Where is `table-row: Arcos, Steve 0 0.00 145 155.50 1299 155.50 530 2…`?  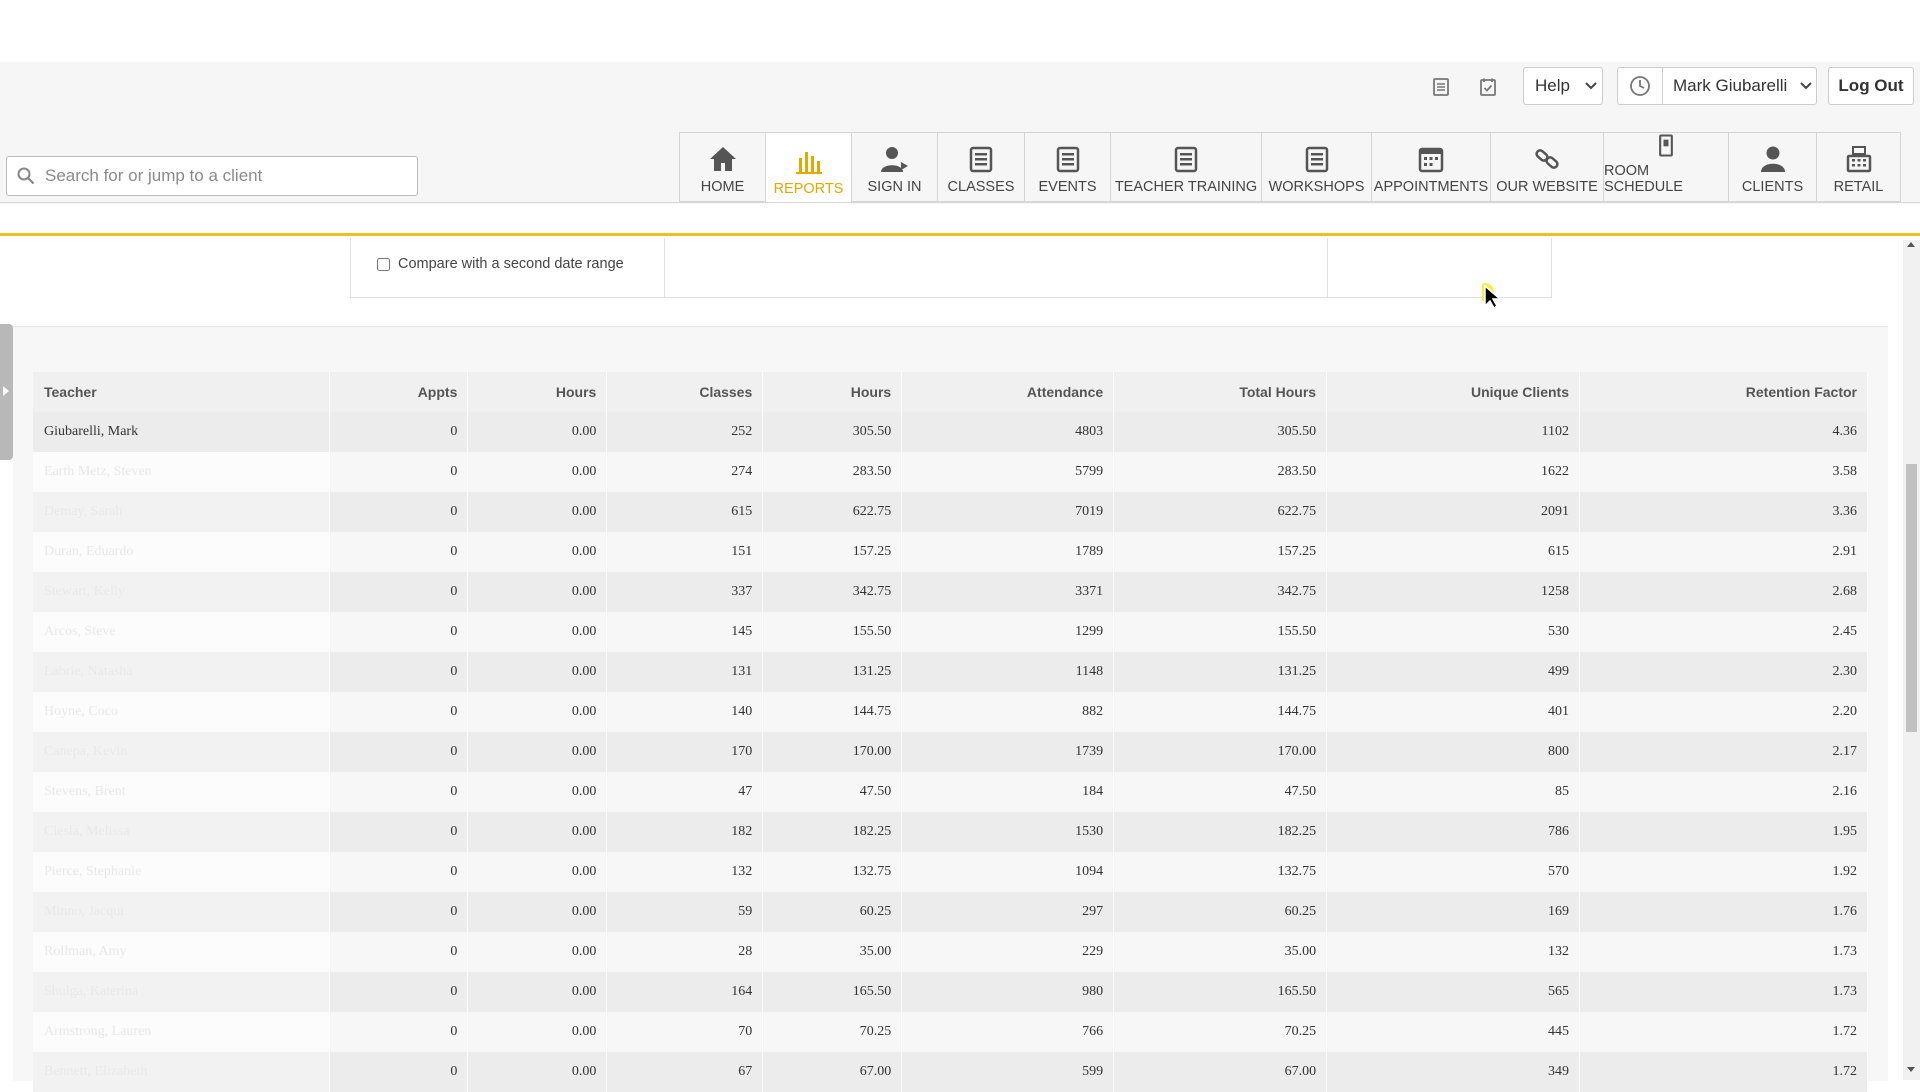
table-row: Arcos, Steve 0 0.00 145 155.50 1299 155.50 530 2… is located at coordinates (951, 632).